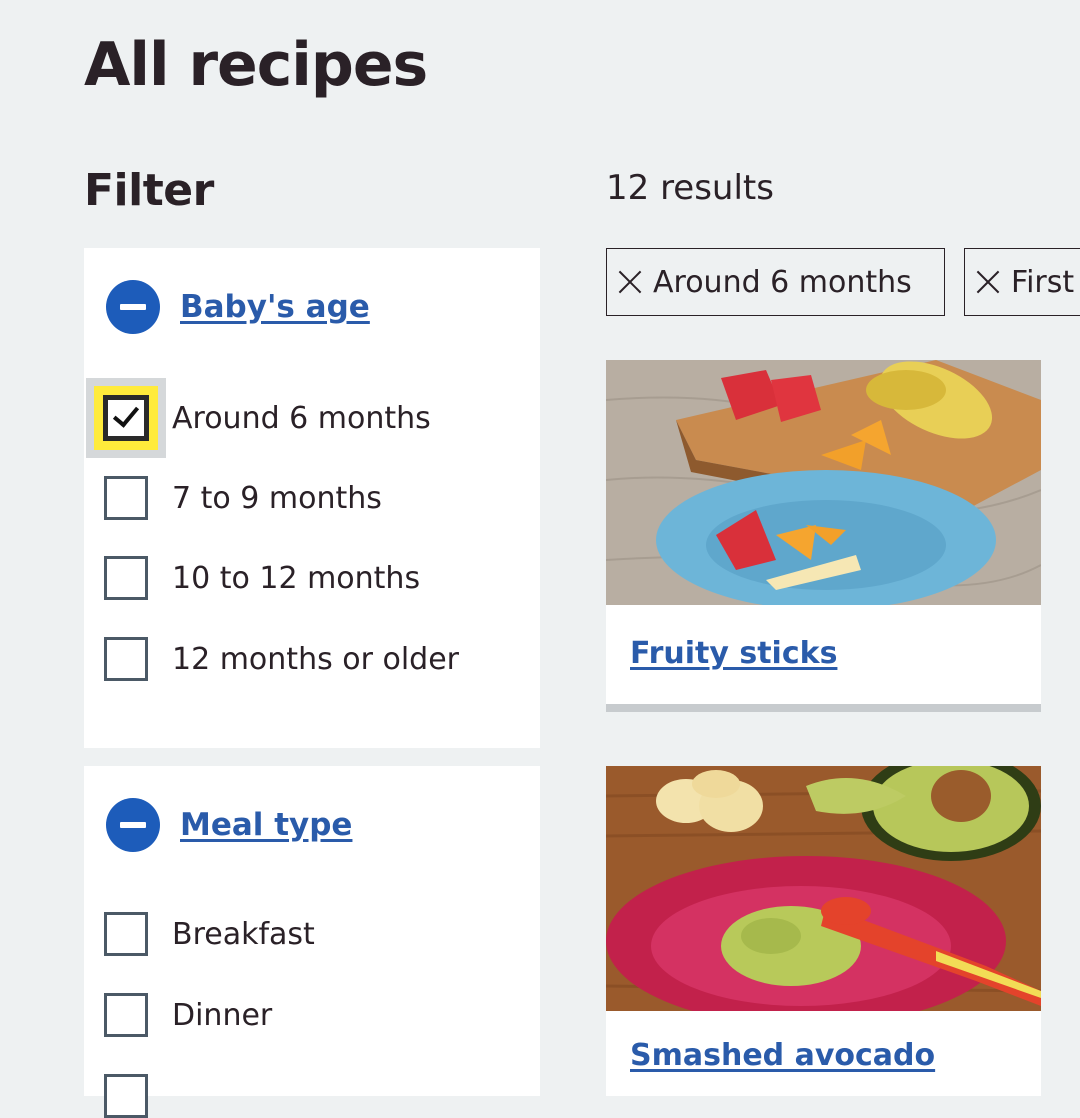  Describe the element at coordinates (782, 282) in the screenshot. I see `chip-label: Around 6 months` at that location.